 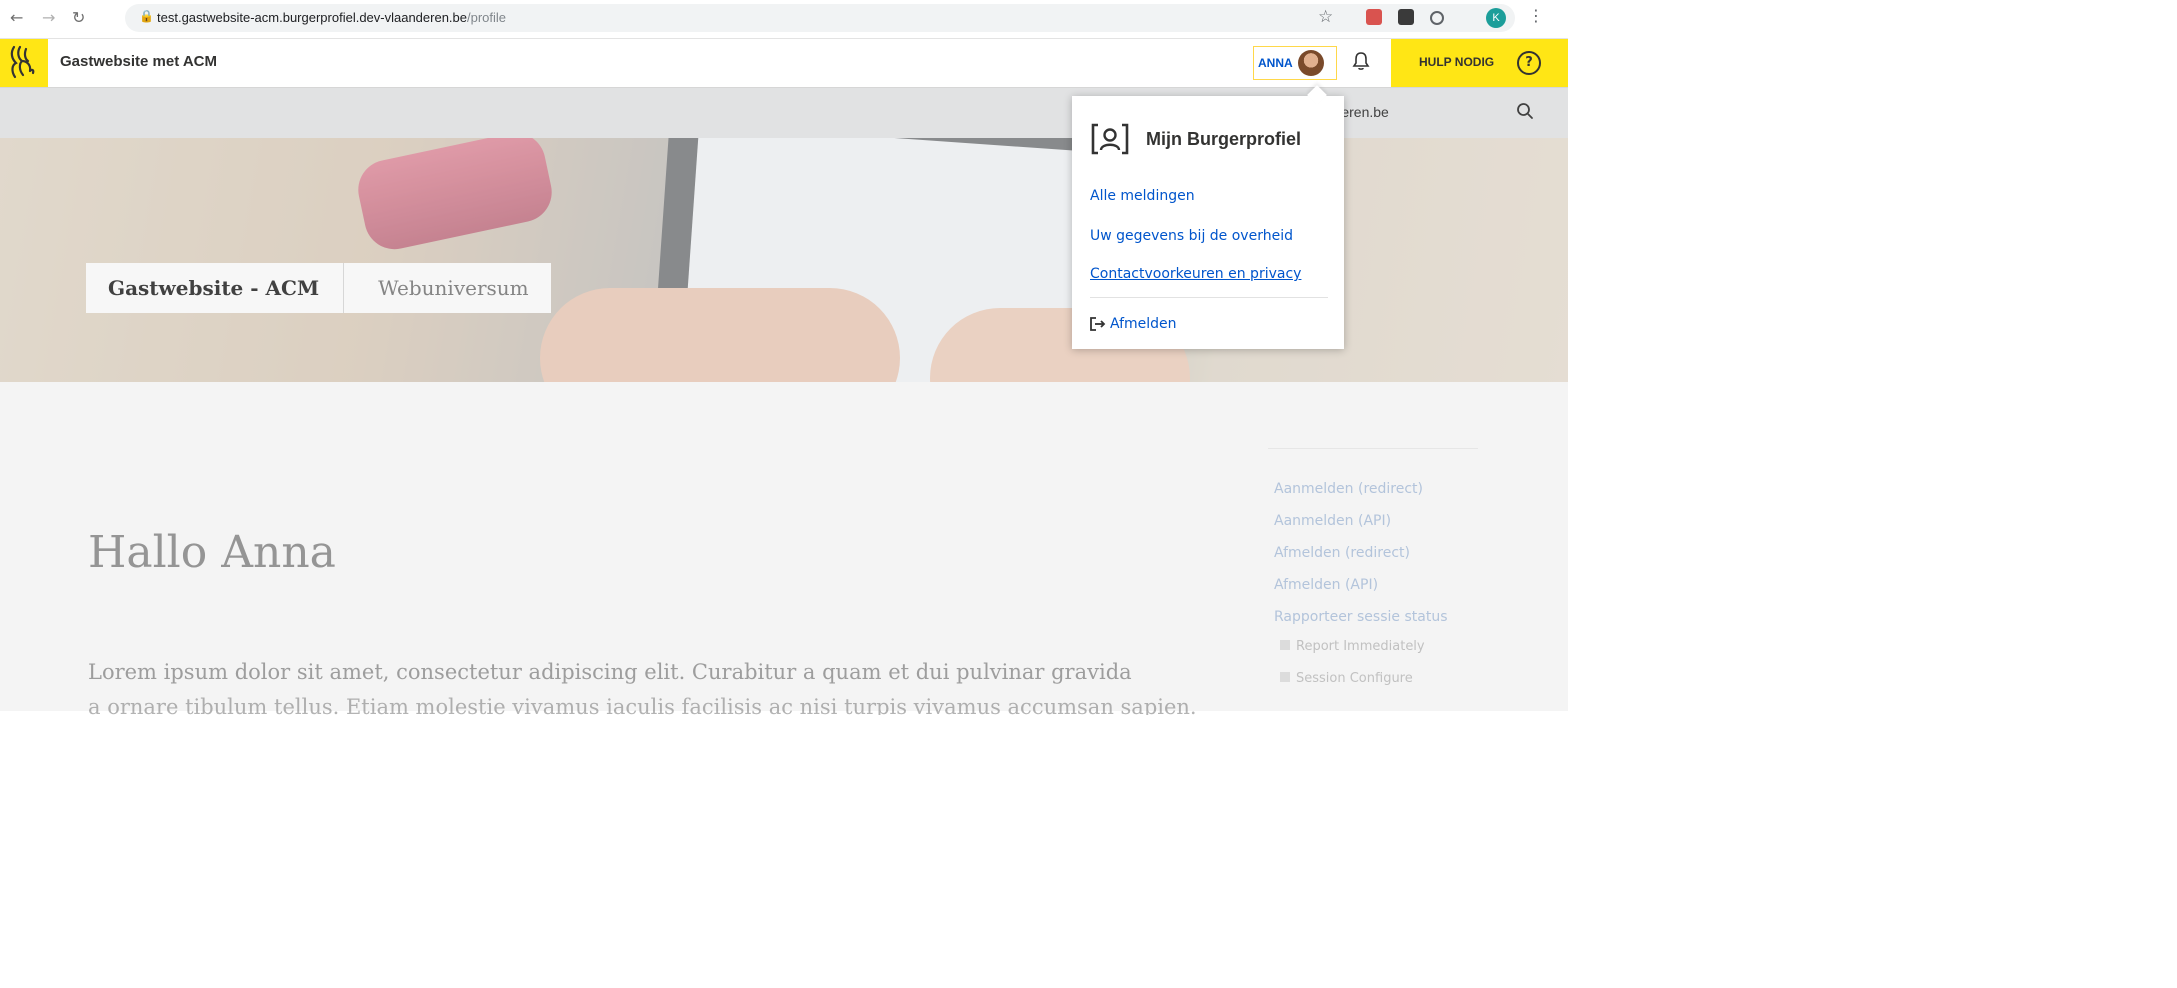 I want to click on browser-profile-avatar: K, so click(x=1496, y=18).